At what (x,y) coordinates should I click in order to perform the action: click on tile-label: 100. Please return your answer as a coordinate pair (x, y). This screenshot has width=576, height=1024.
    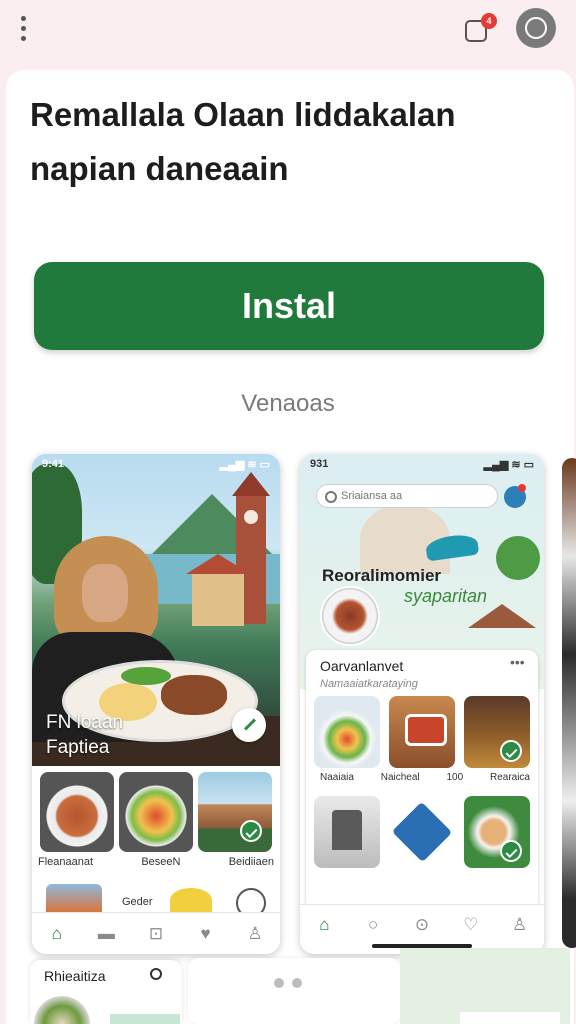
    Looking at the image, I should click on (455, 777).